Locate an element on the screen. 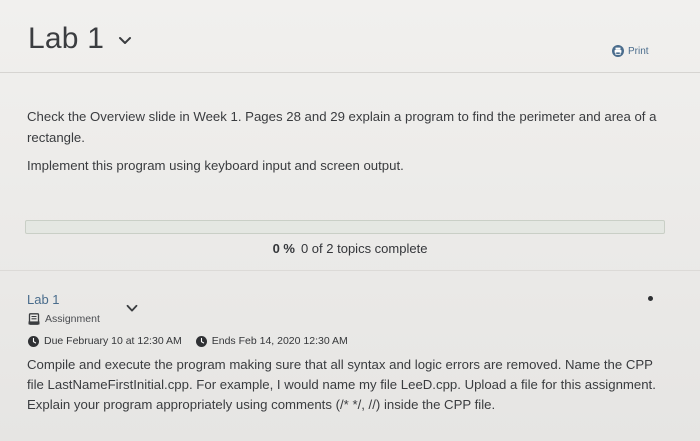 The height and width of the screenshot is (441, 700). print-button: Print is located at coordinates (630, 51).